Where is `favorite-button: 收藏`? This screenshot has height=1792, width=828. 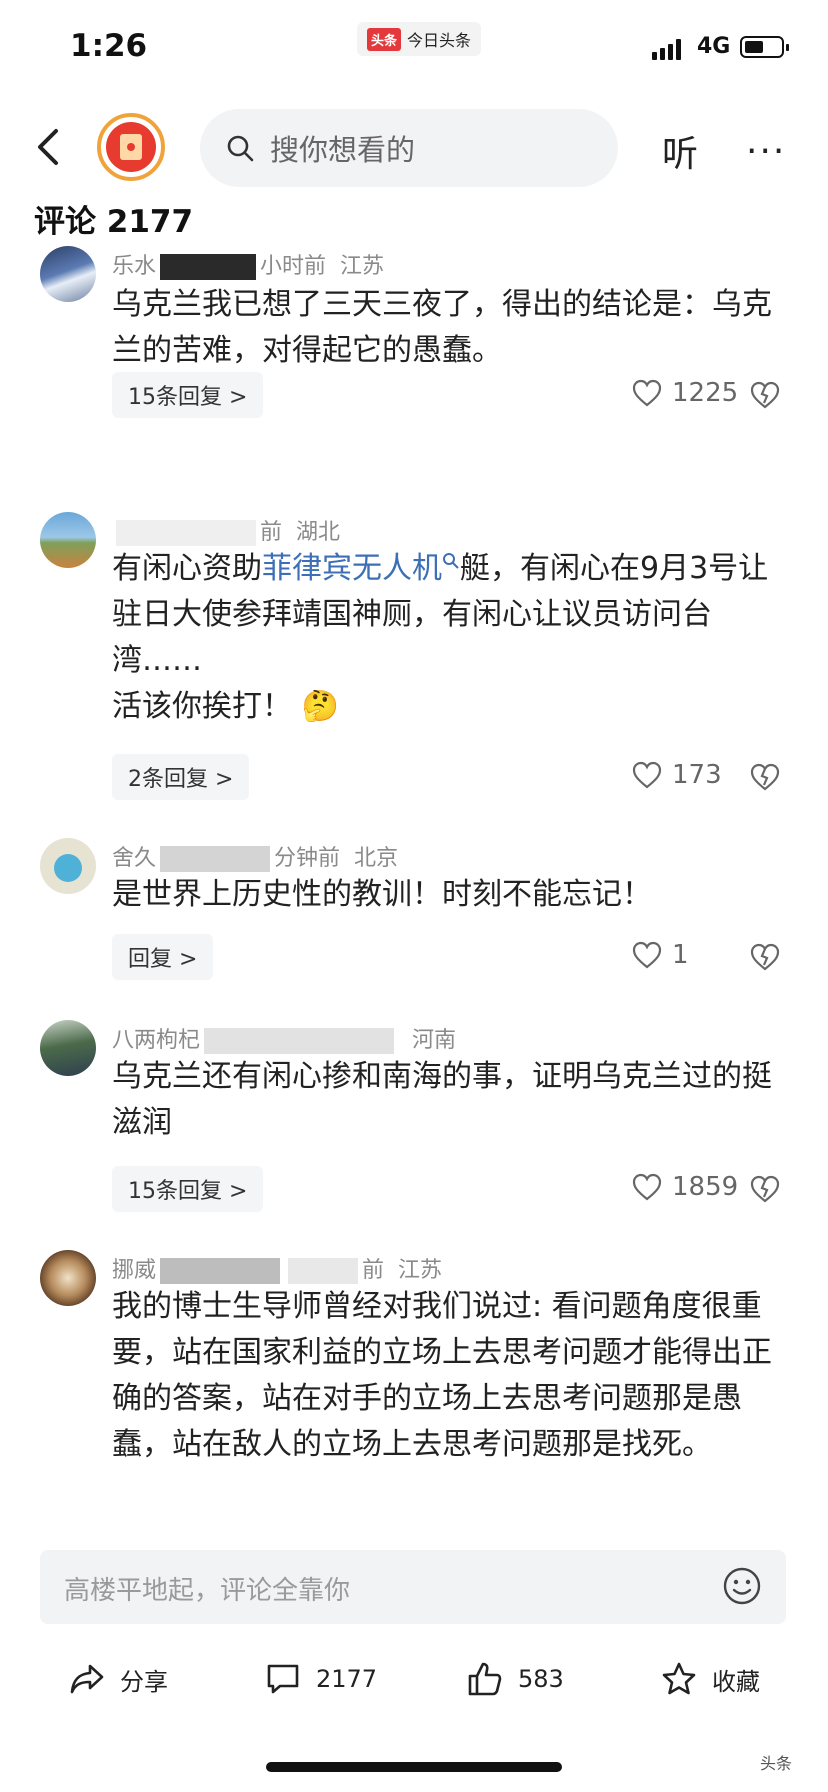 favorite-button: 收藏 is located at coordinates (710, 1679).